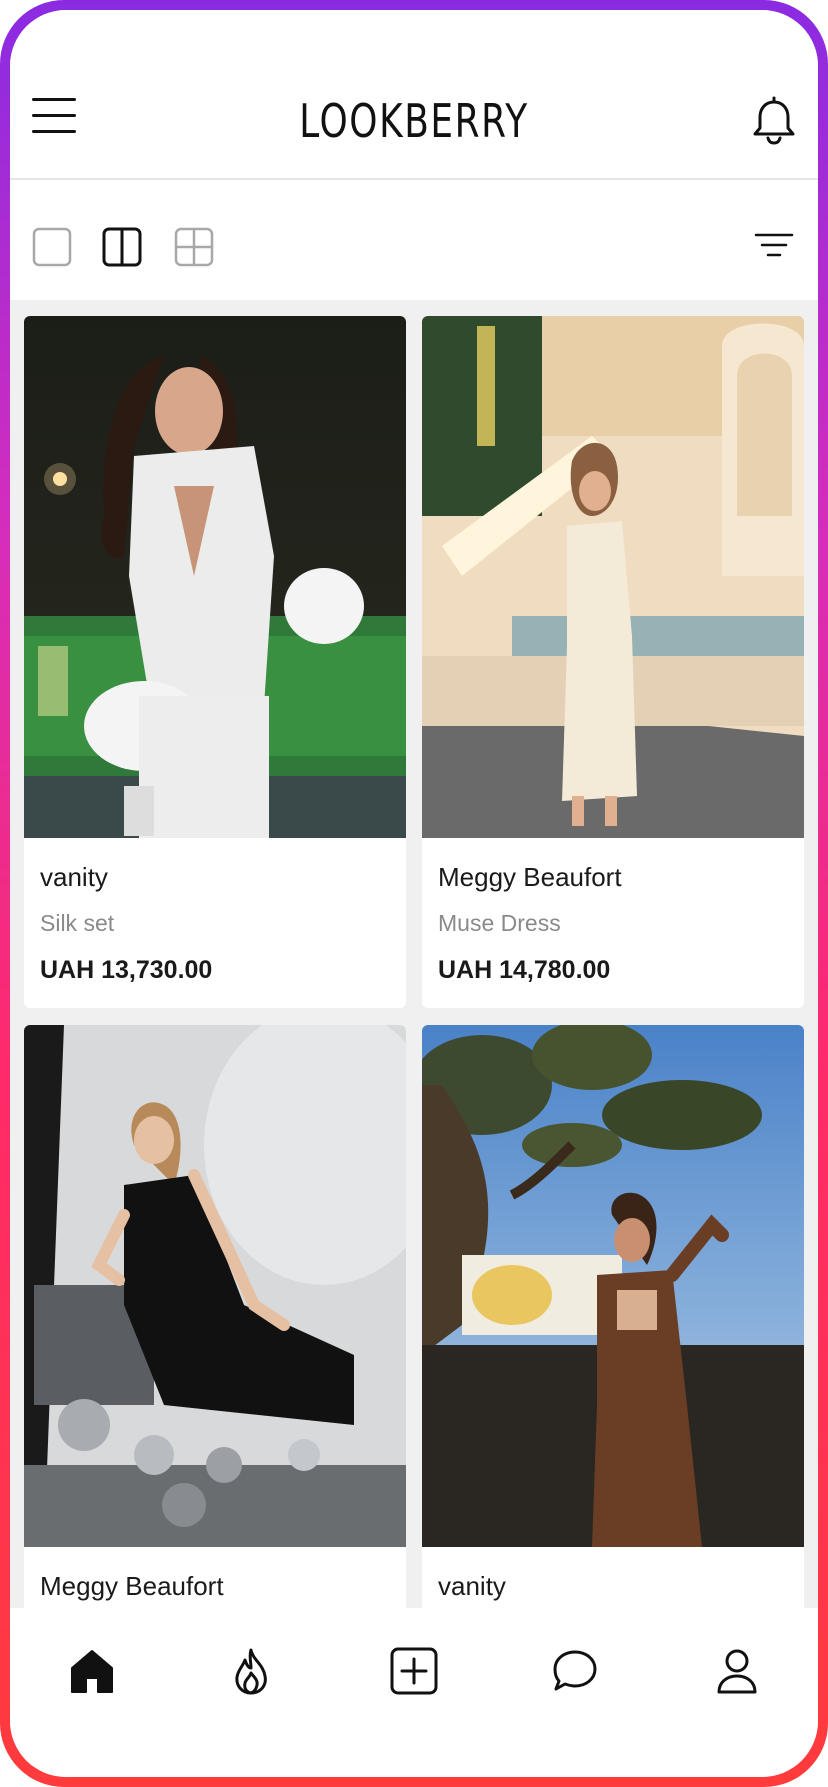  What do you see at coordinates (54, 99) in the screenshot?
I see `hamburger-menu-icon` at bounding box center [54, 99].